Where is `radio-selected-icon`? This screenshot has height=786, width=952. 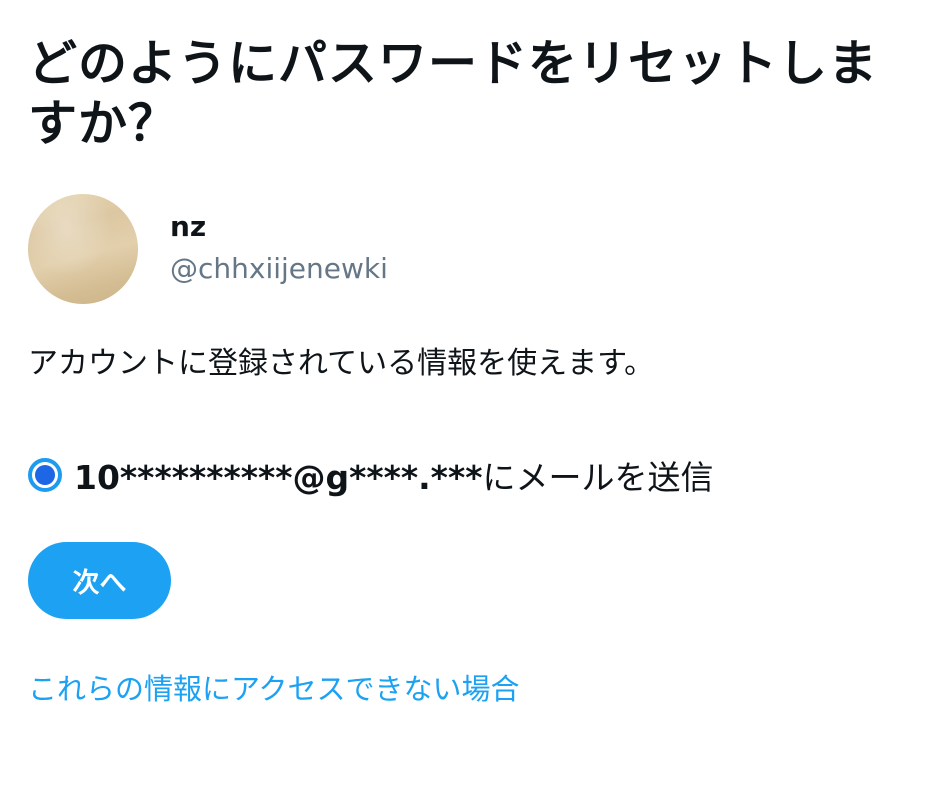
radio-selected-icon is located at coordinates (45, 475).